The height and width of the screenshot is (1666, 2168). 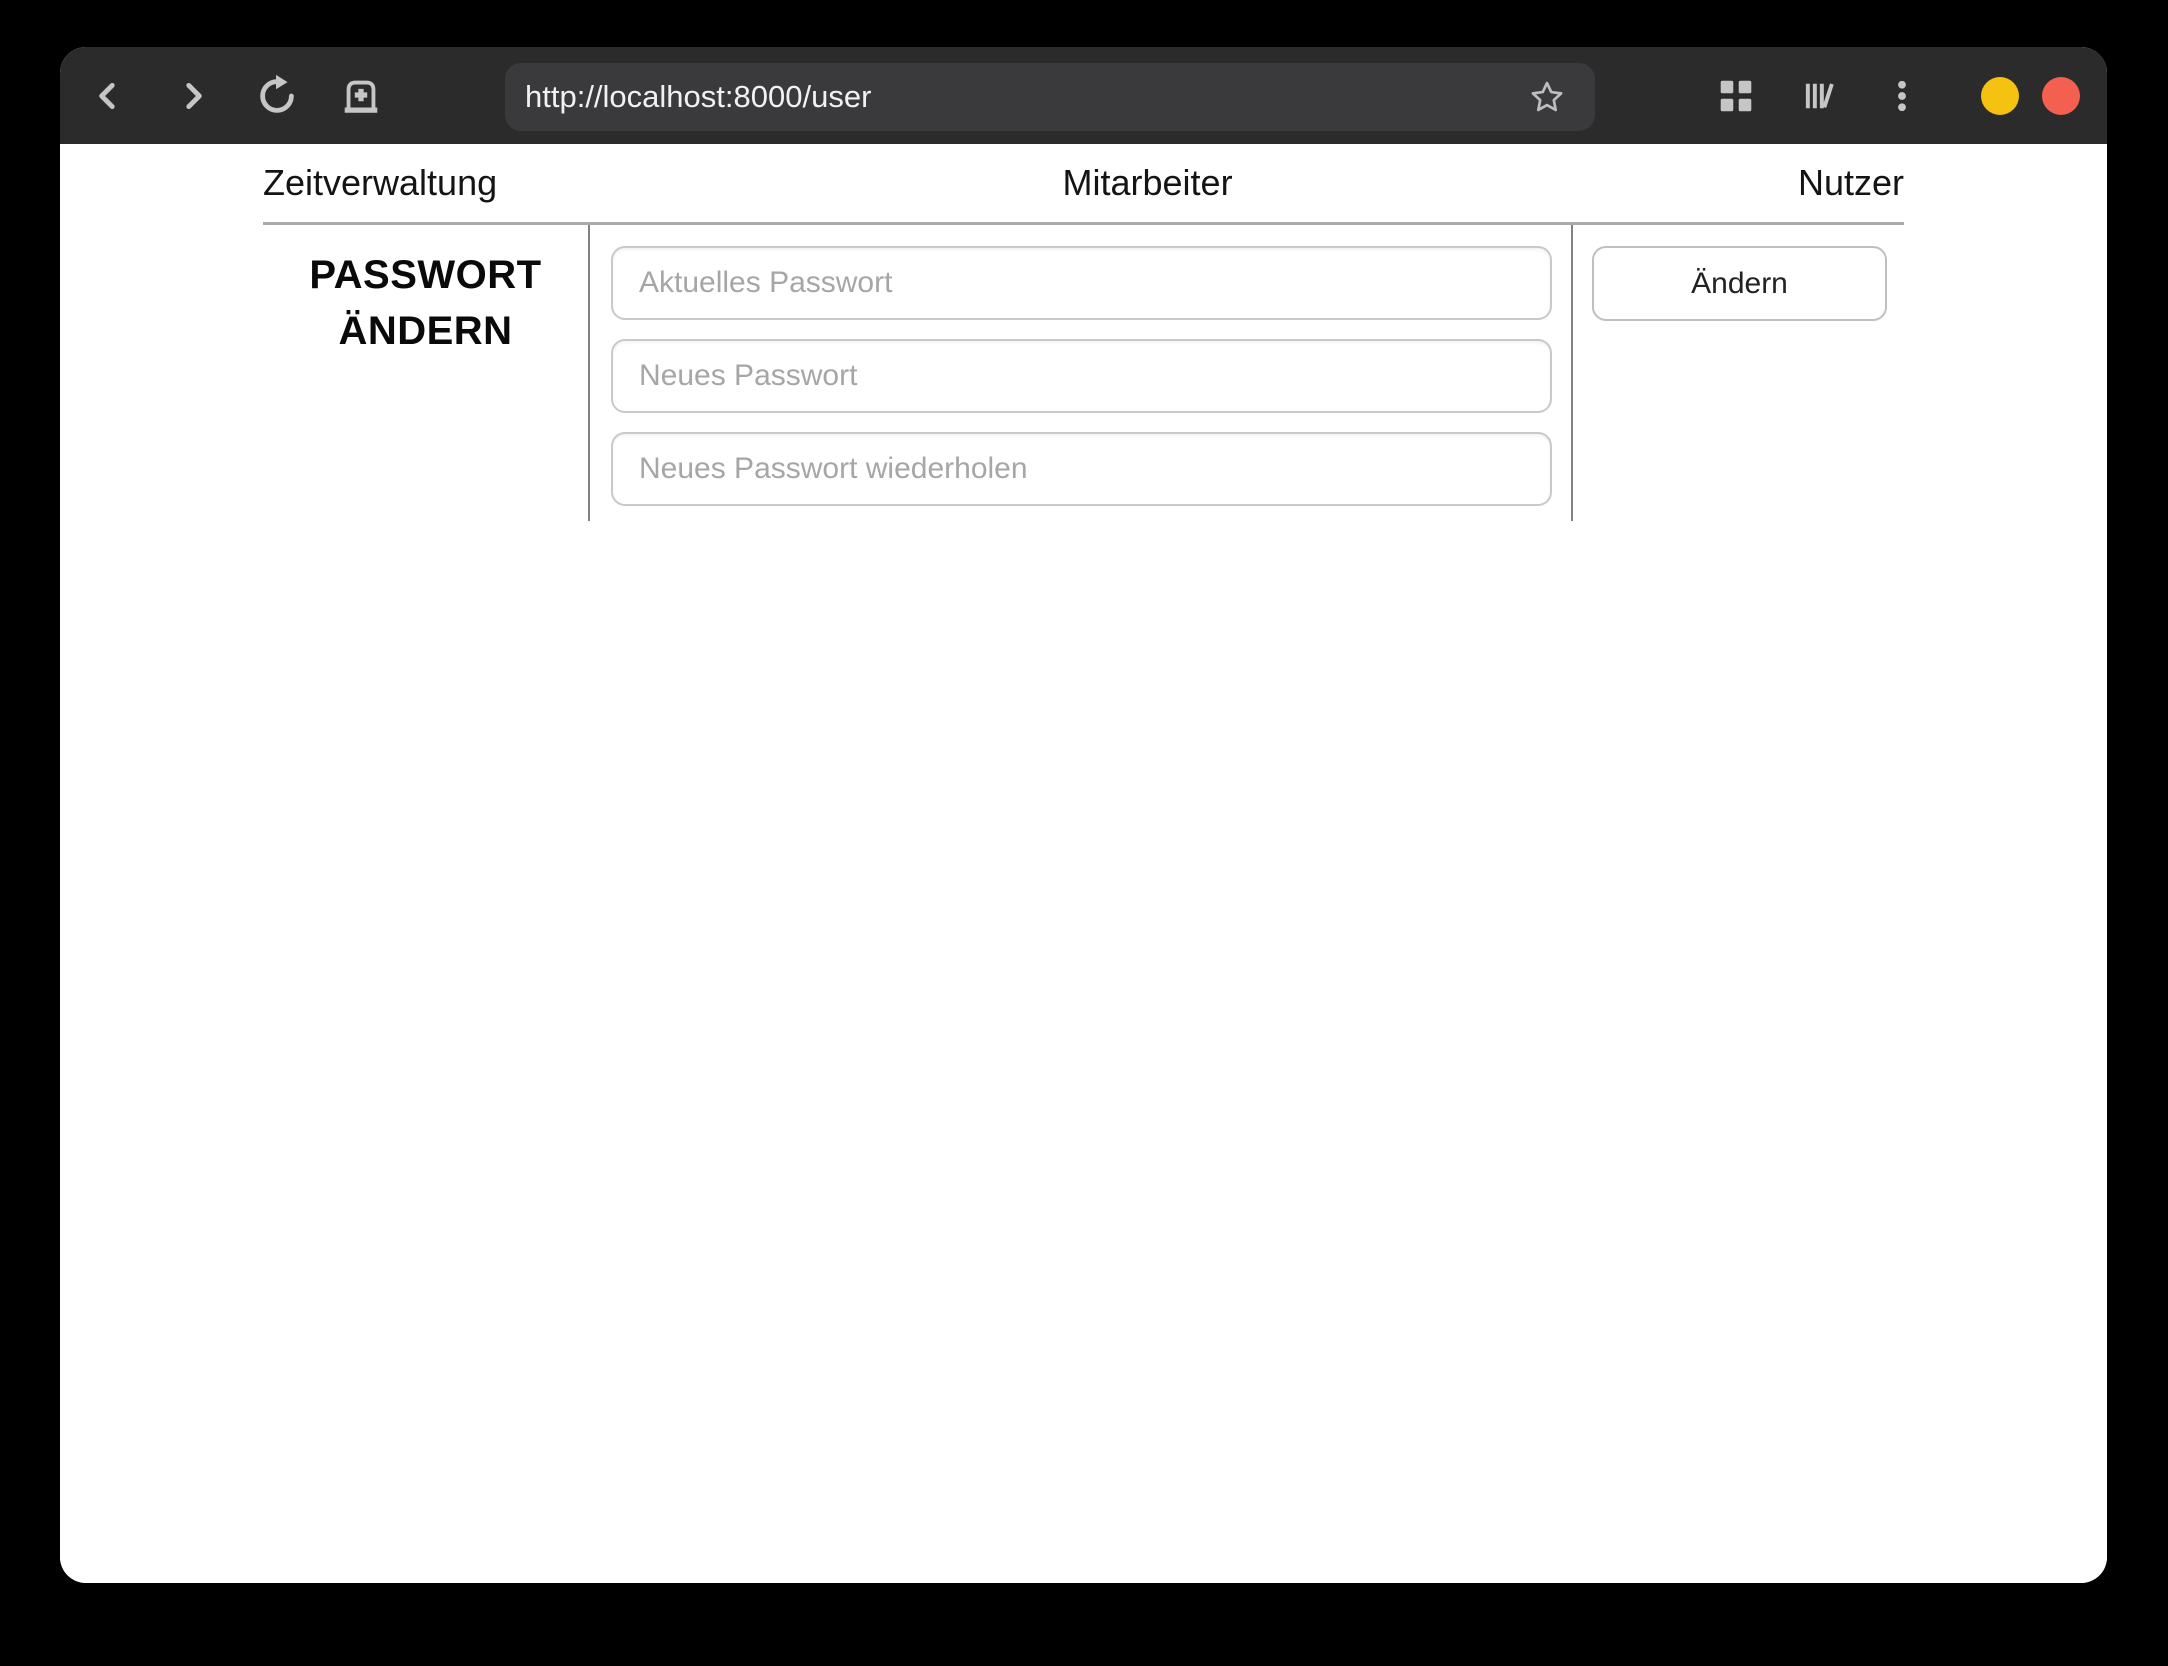 I want to click on chevron-left-icon, so click(x=107, y=95).